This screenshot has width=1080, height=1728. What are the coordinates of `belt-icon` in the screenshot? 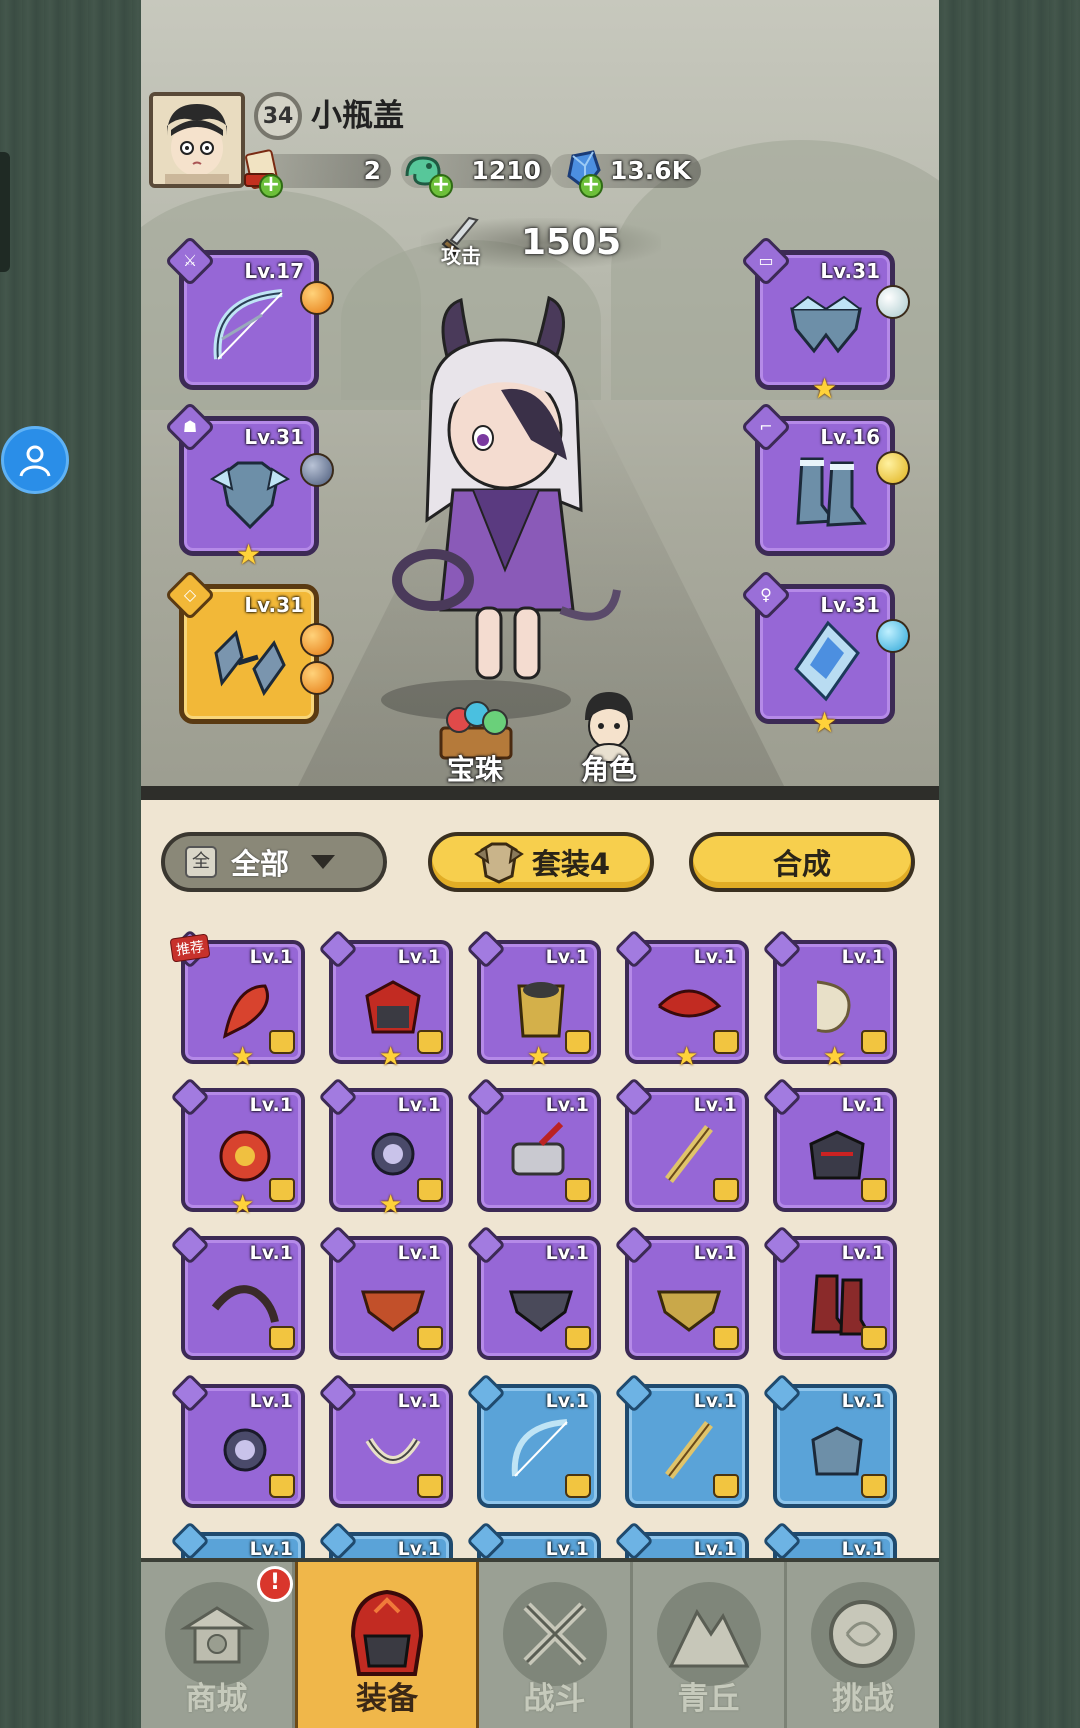 It's located at (826, 324).